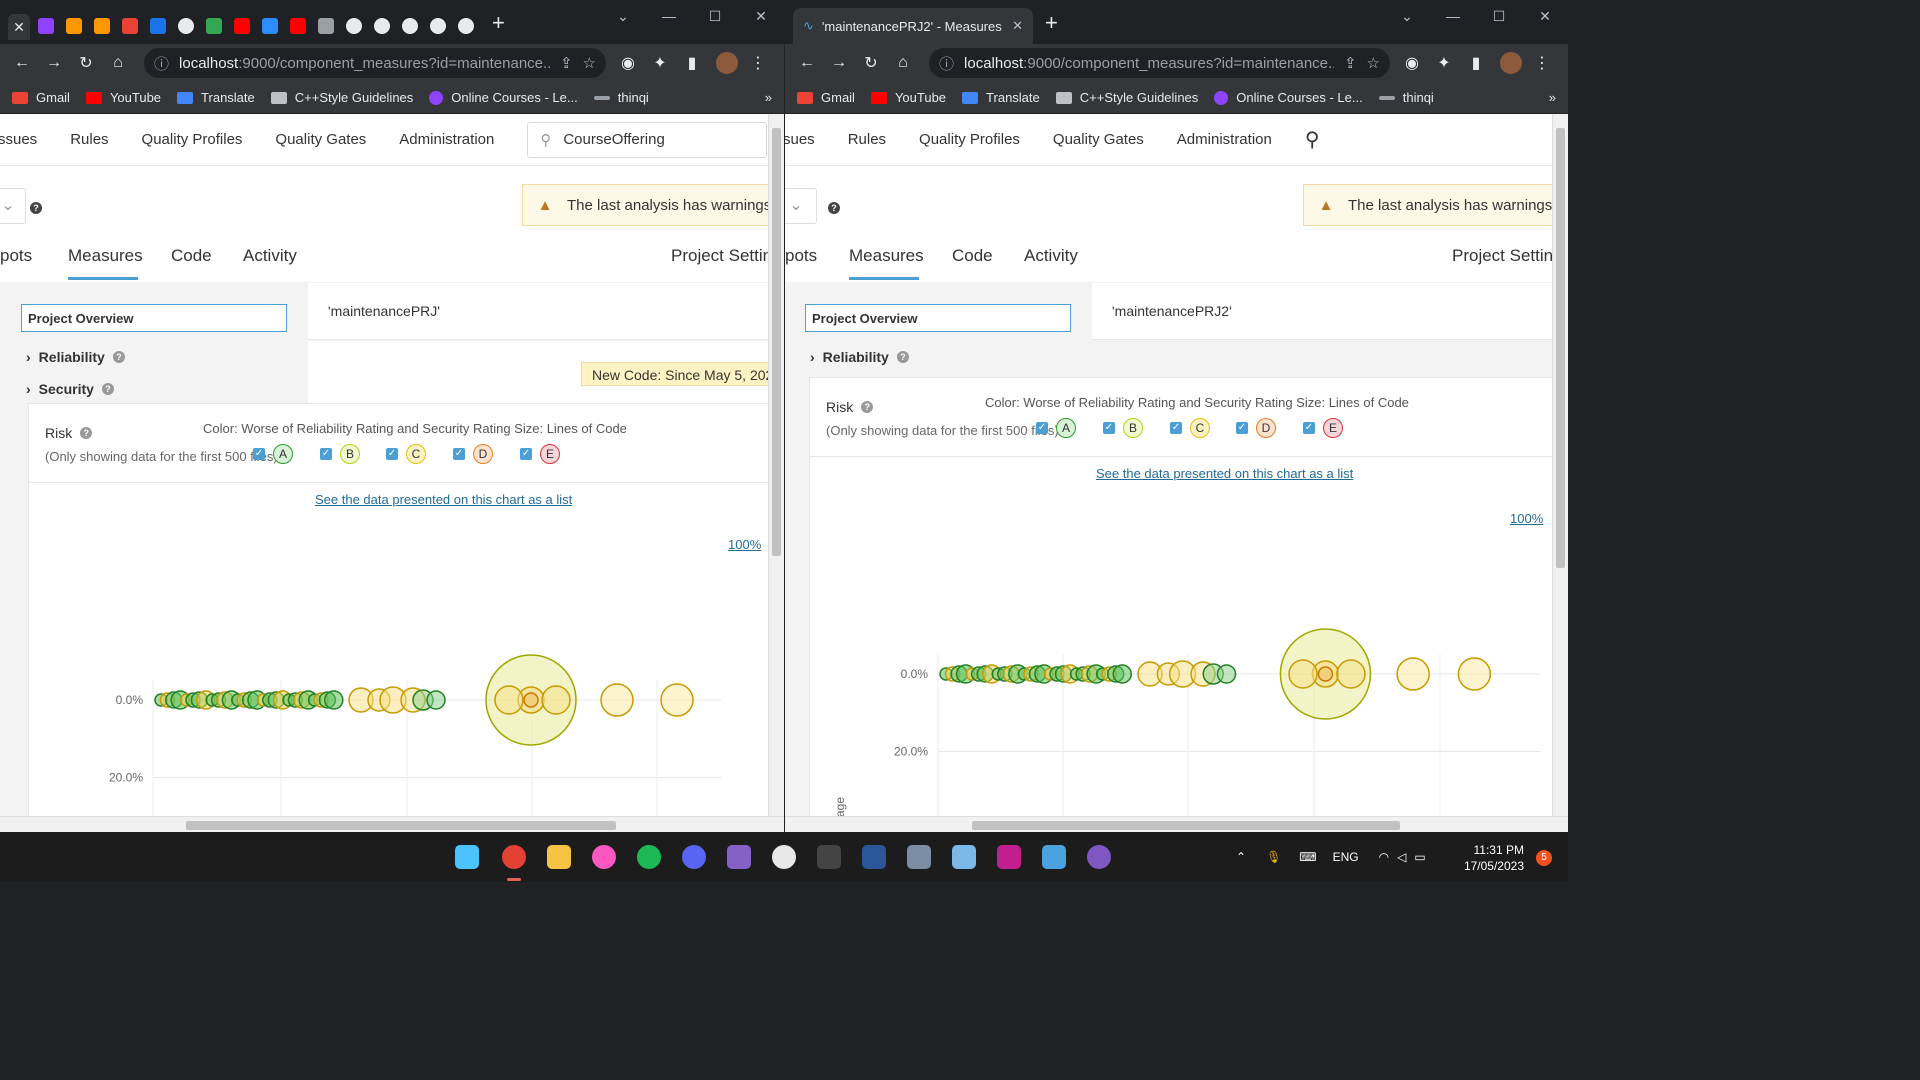  Describe the element at coordinates (326, 26) in the screenshot. I see `globe-icon` at that location.